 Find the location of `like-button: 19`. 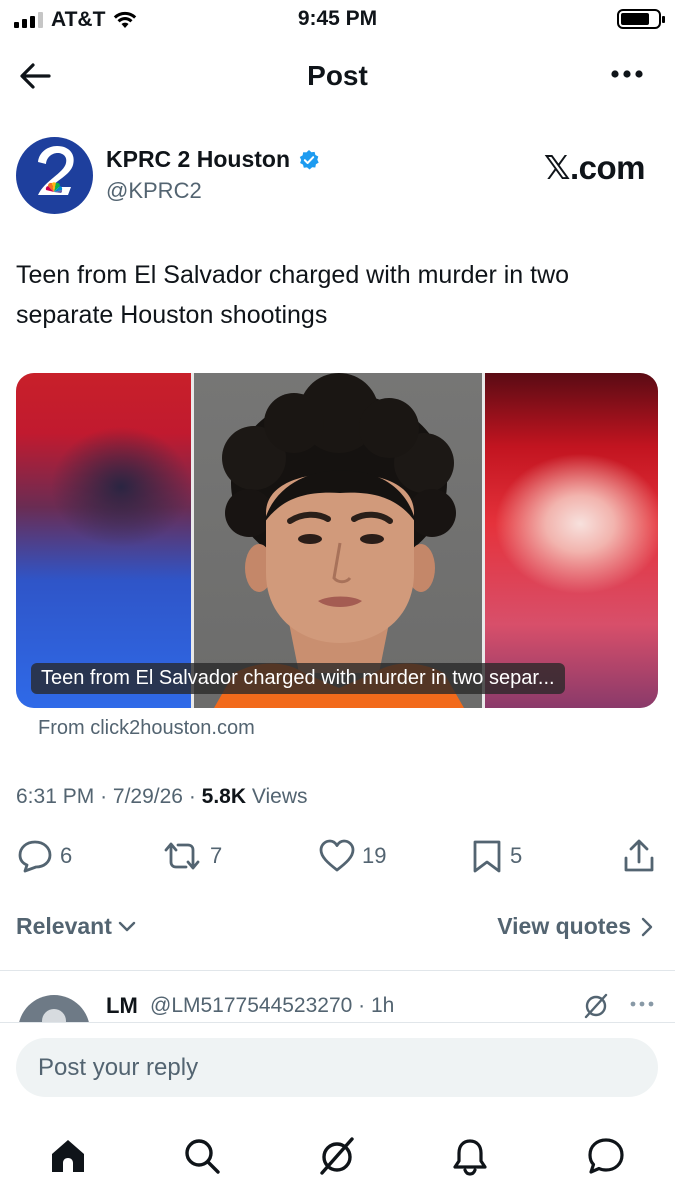

like-button: 19 is located at coordinates (352, 856).